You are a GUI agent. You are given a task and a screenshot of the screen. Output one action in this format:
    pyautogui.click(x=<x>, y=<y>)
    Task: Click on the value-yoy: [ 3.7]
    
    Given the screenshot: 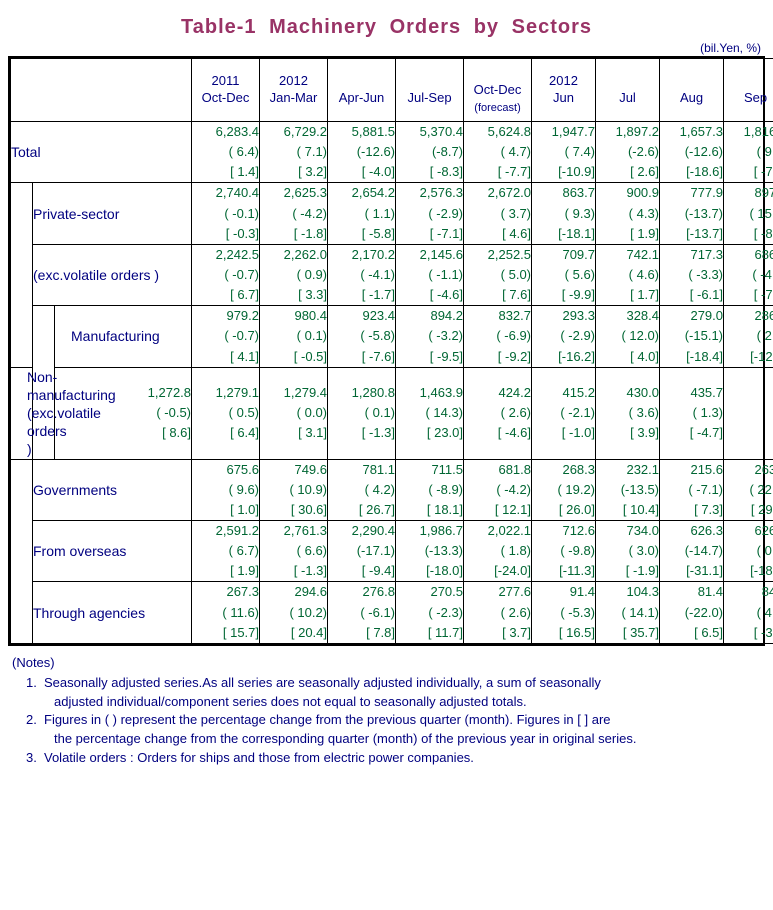 What is the action you would take?
    pyautogui.click(x=517, y=632)
    